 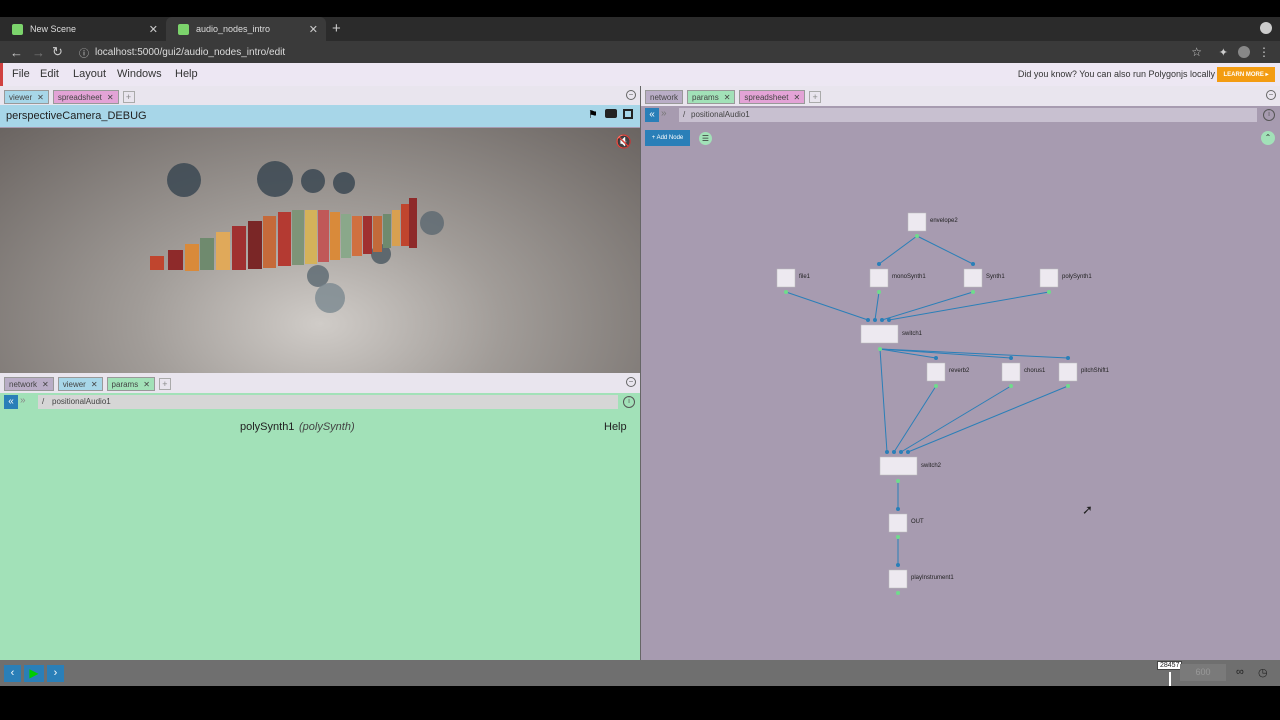 I want to click on mute-icon: 🔇, so click(x=624, y=142).